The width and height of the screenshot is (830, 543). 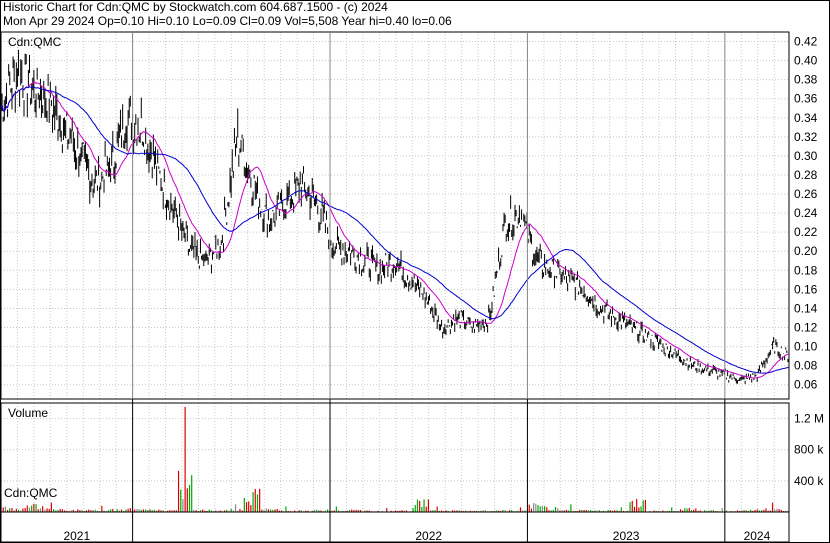 What do you see at coordinates (428, 536) in the screenshot?
I see `year-tick-label: 2022` at bounding box center [428, 536].